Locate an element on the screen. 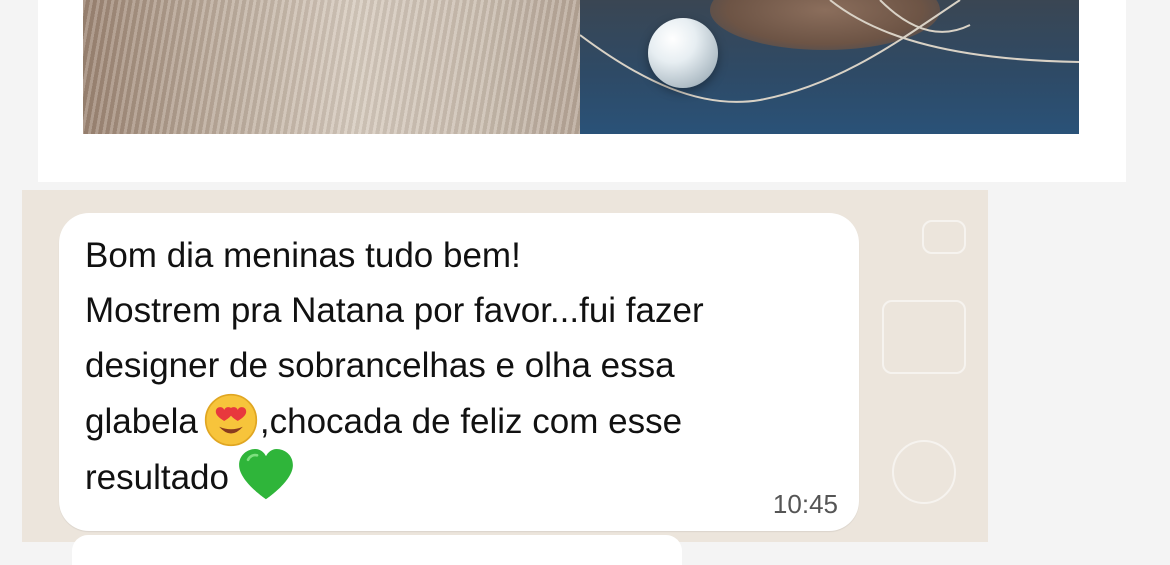 This screenshot has width=1170, height=565. message-line: designer de sobrancelhas e olha essa is located at coordinates (380, 365).